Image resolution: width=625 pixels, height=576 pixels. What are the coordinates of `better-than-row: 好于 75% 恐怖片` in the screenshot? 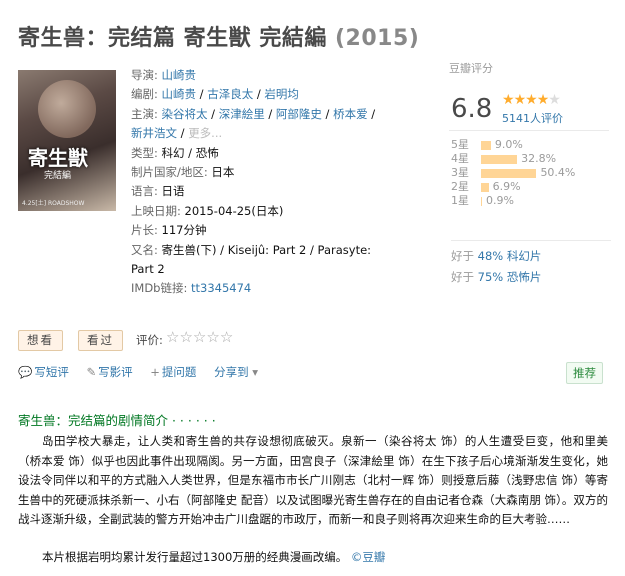 It's located at (531, 277).